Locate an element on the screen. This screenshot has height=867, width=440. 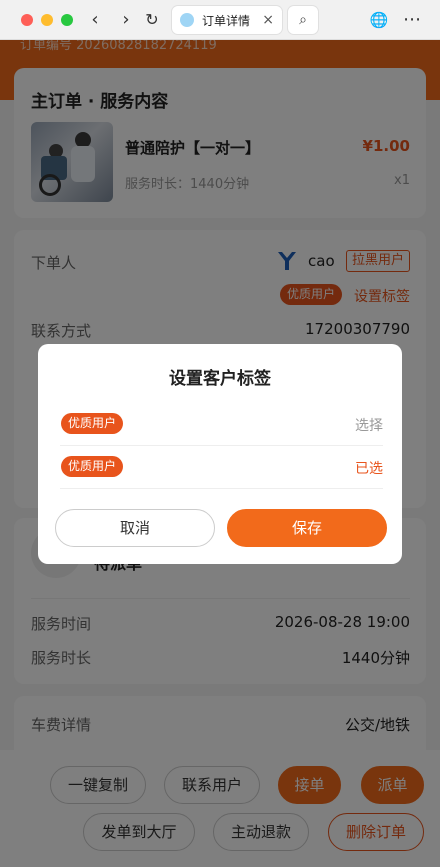
tag-option-row: 优质用户 已选 is located at coordinates (221, 467).